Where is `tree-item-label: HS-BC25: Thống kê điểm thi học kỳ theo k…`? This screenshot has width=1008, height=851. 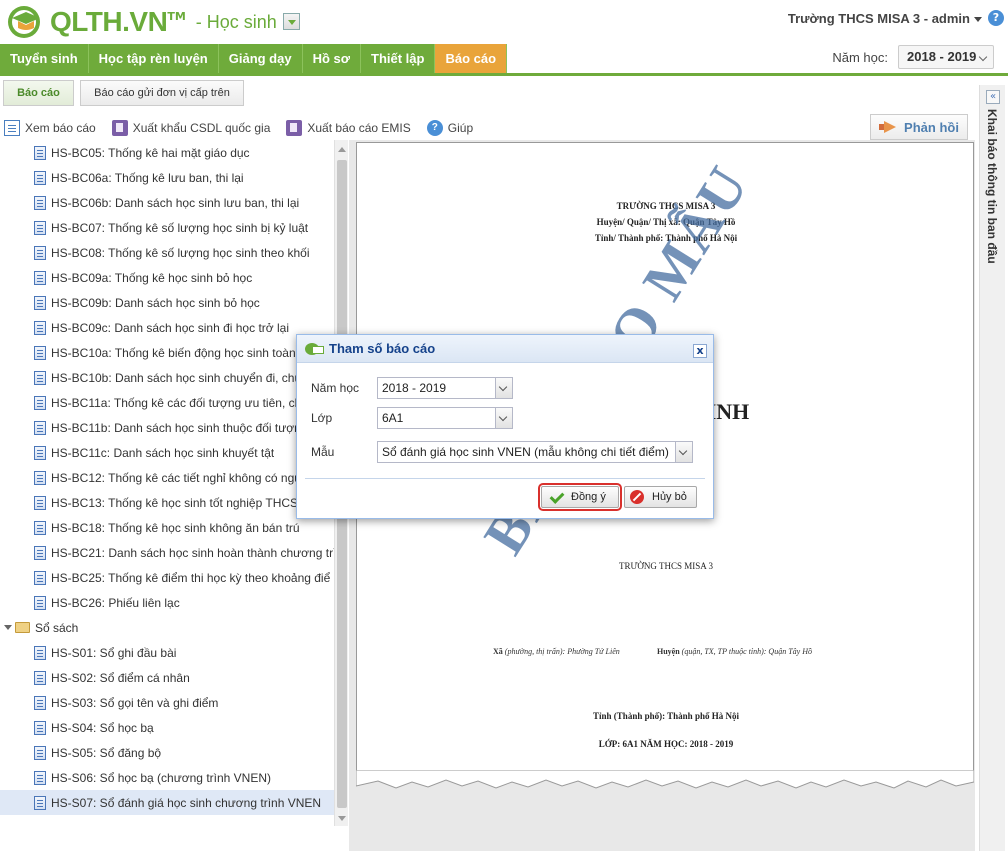
tree-item-label: HS-BC25: Thống kê điểm thi học kỳ theo k… is located at coordinates (191, 577).